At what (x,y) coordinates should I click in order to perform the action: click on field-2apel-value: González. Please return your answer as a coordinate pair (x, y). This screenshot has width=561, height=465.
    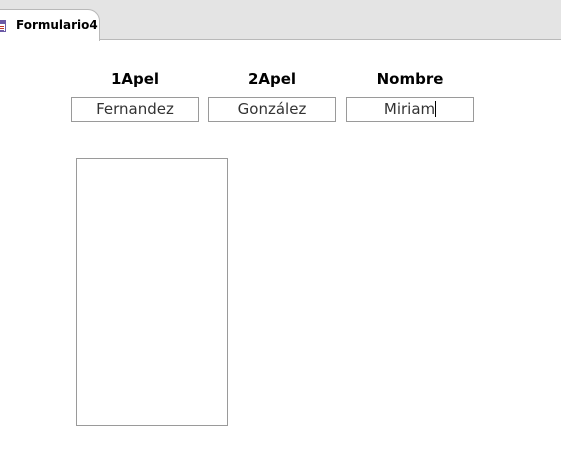
    Looking at the image, I should click on (272, 109).